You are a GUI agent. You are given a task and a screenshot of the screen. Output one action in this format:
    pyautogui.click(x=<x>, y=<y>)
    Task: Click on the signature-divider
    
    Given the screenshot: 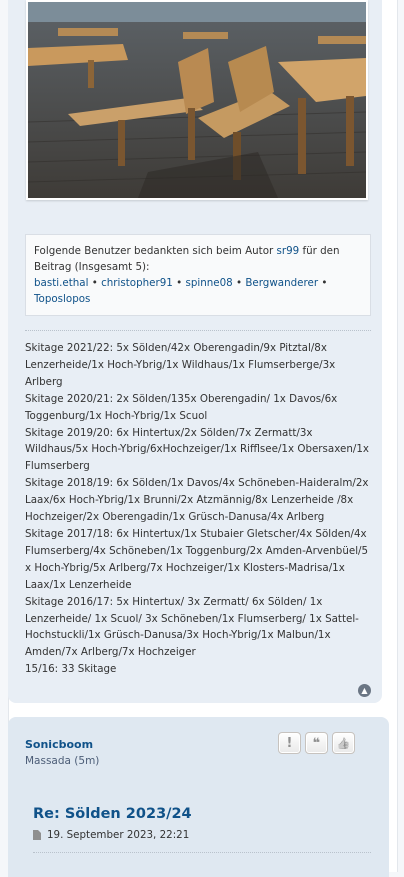 What is the action you would take?
    pyautogui.click(x=198, y=330)
    